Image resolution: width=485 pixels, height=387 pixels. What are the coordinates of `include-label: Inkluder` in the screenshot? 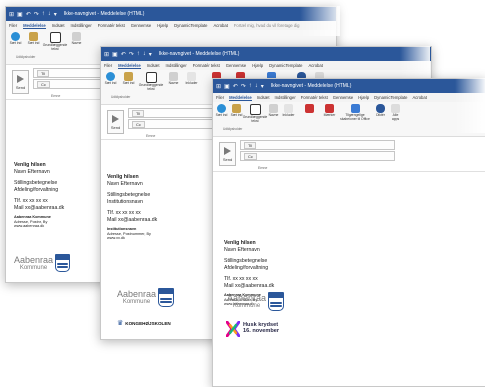 It's located at (191, 83).